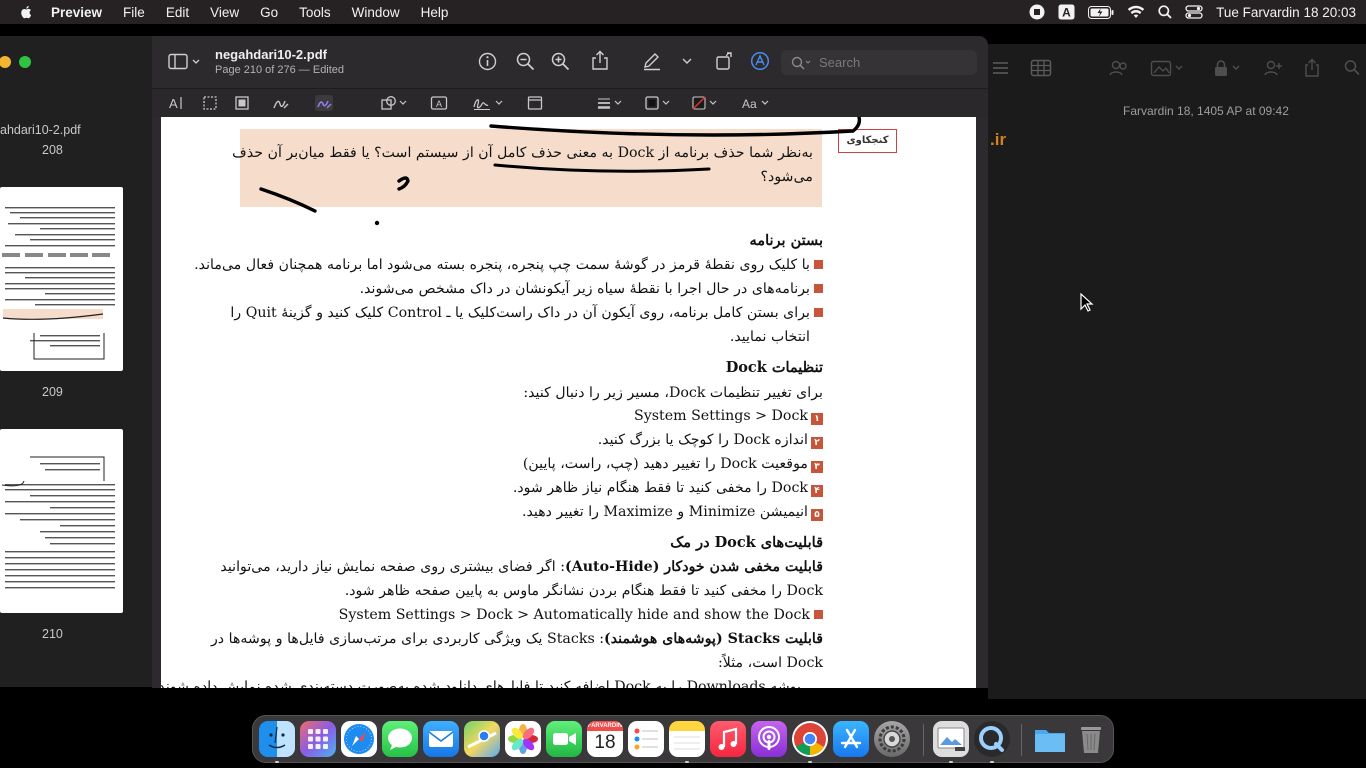  Describe the element at coordinates (687, 739) in the screenshot. I see `notes-dock-icon` at that location.